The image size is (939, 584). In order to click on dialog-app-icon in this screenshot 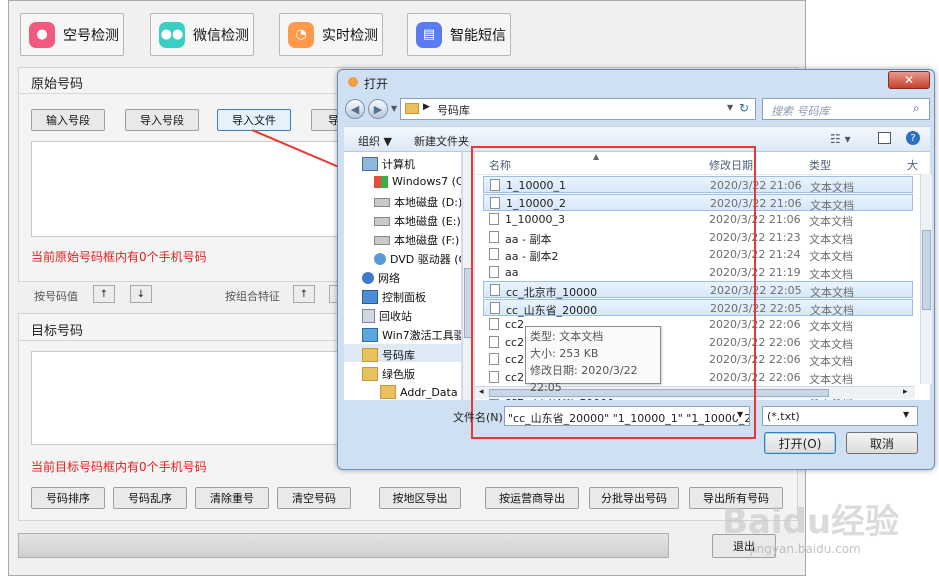, I will do `click(353, 82)`.